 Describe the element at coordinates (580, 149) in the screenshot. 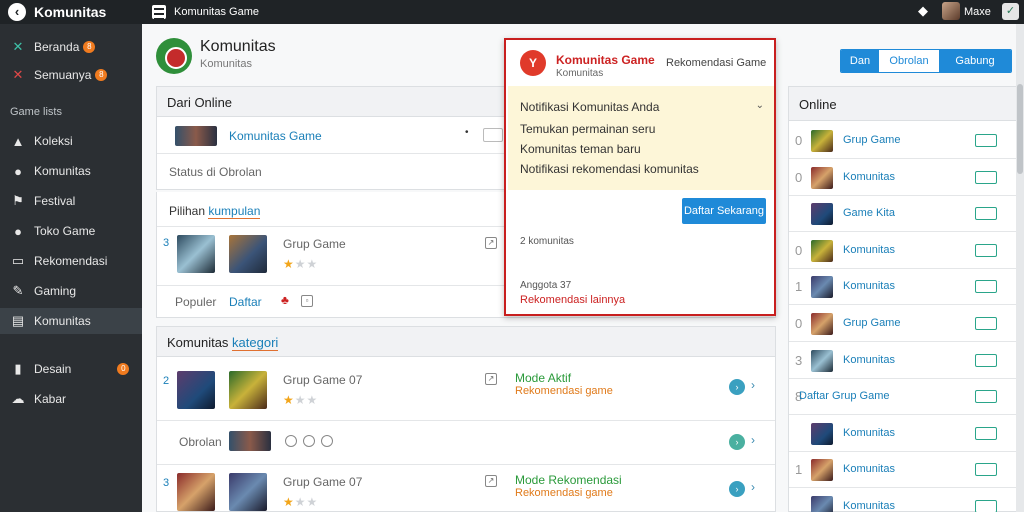

I see `notice-line: Komunitas teman baru` at that location.